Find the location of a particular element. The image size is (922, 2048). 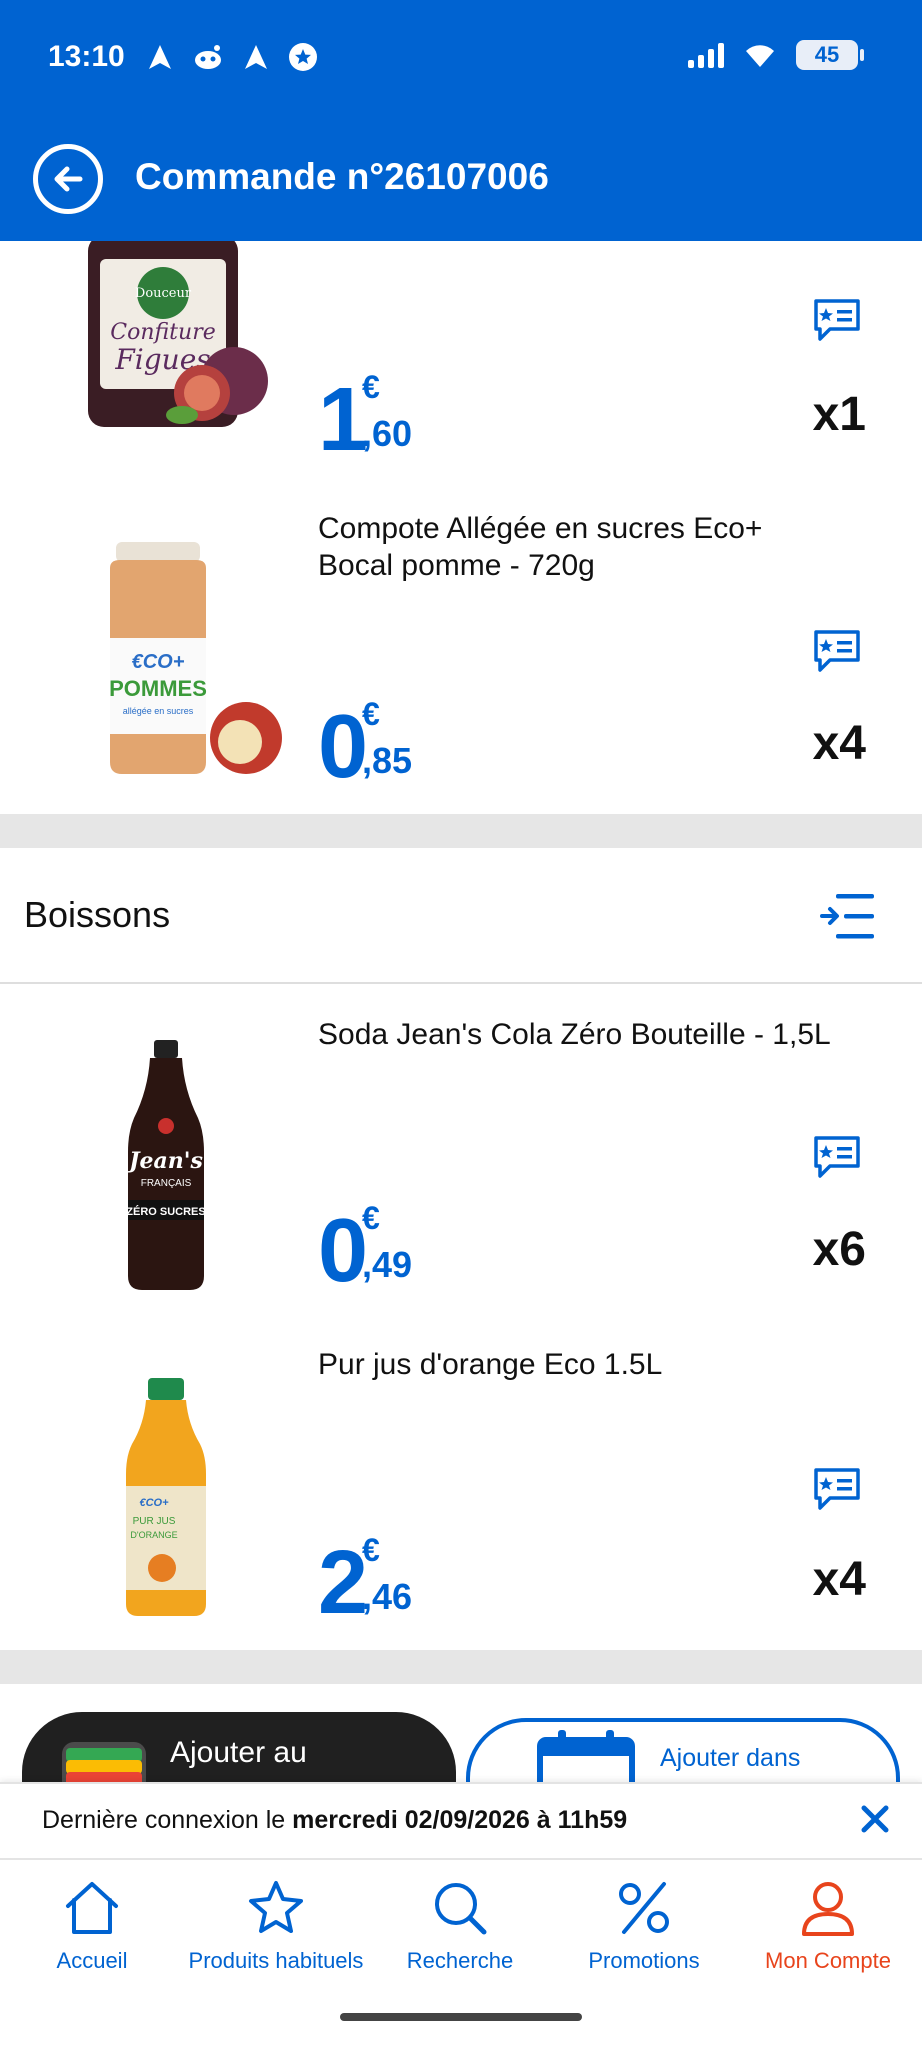

search-icon is located at coordinates (461, 1909).